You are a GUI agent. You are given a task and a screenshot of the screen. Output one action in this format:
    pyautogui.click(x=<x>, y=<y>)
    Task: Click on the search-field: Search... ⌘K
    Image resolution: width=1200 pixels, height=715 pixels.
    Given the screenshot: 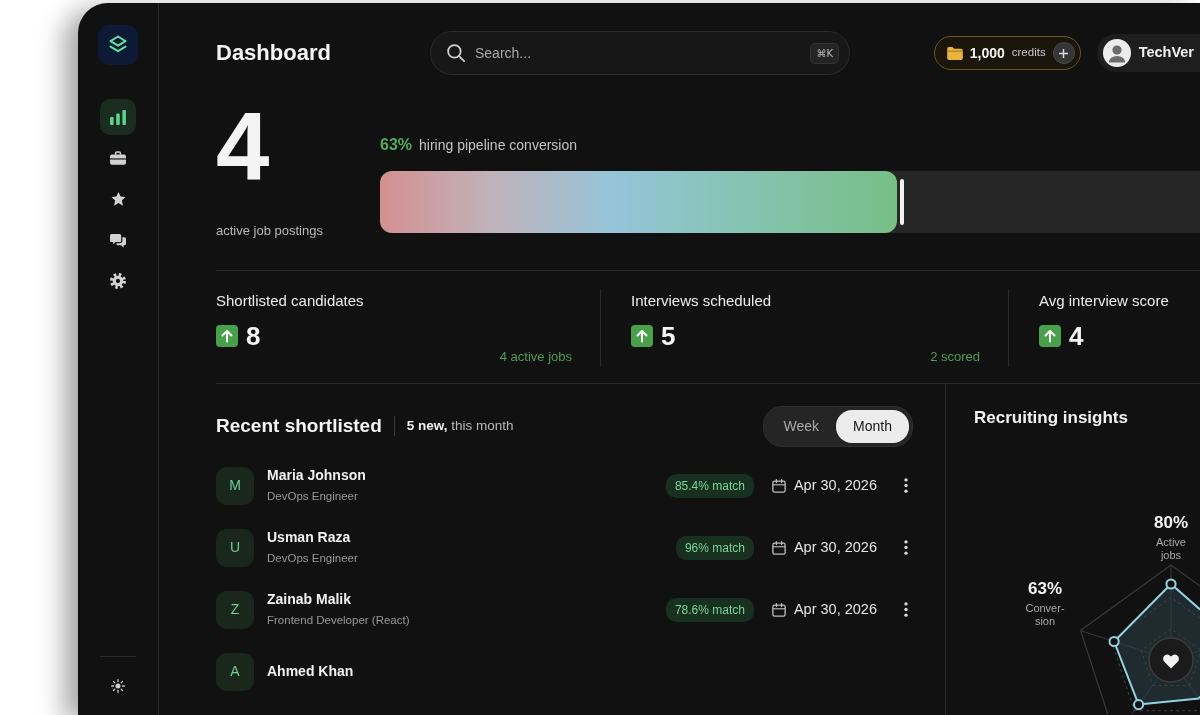 What is the action you would take?
    pyautogui.click(x=640, y=53)
    